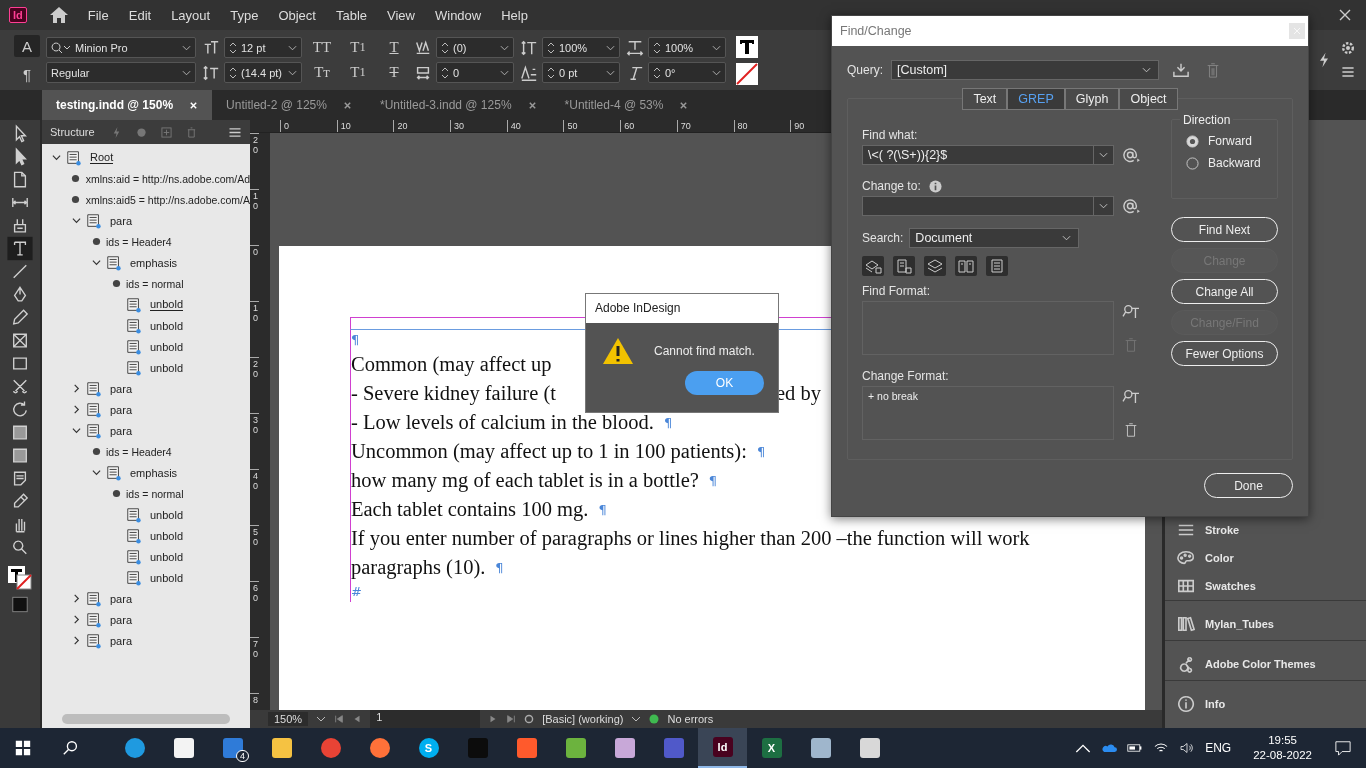 This screenshot has width=1366, height=768. What do you see at coordinates (966, 266) in the screenshot?
I see `master-pages-icon` at bounding box center [966, 266].